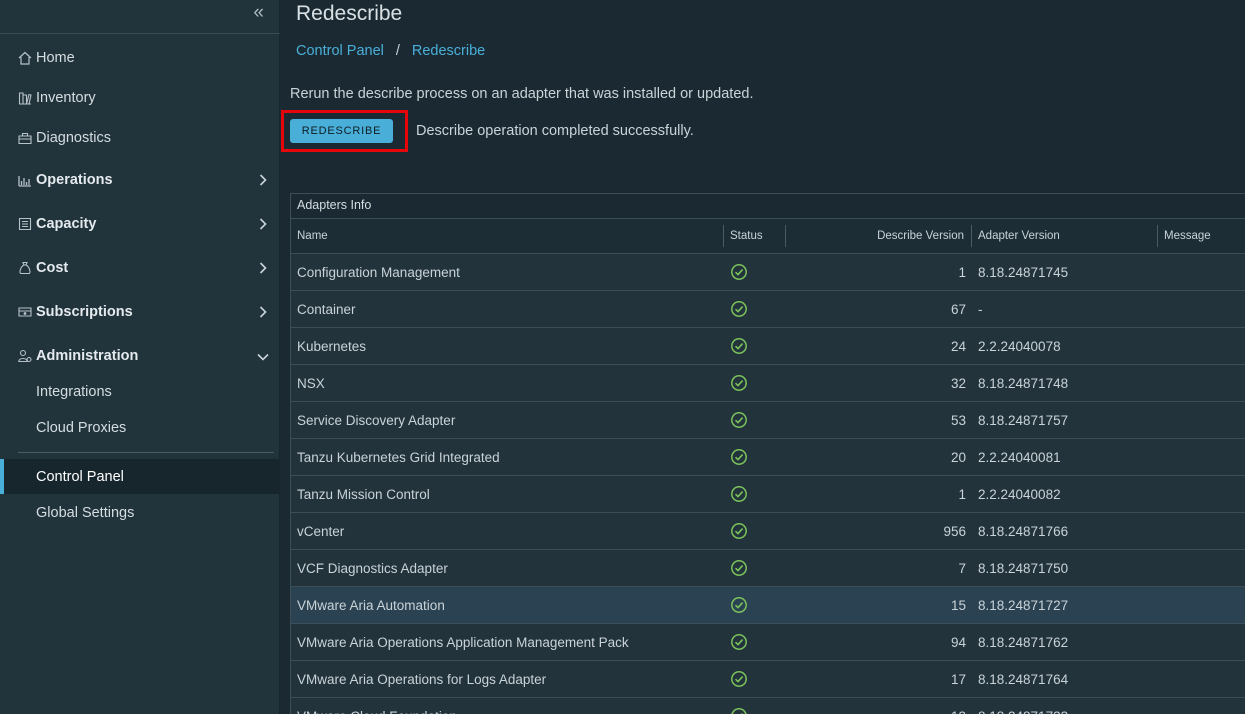  What do you see at coordinates (1065, 236) in the screenshot?
I see `column-header-adapter-version: Adapter Version` at bounding box center [1065, 236].